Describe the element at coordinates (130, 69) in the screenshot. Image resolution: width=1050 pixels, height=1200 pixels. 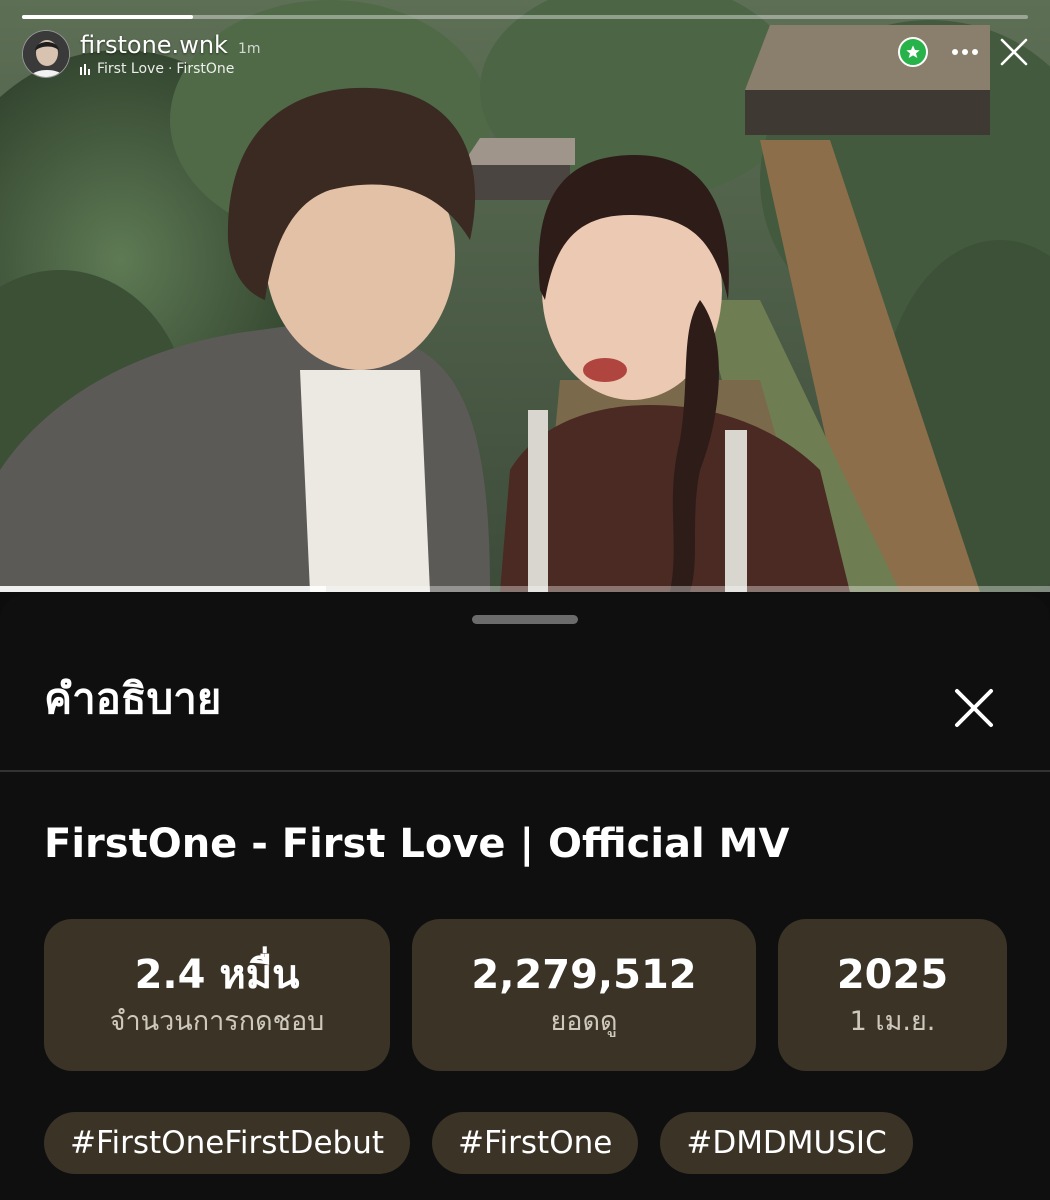
I see `music-title: First Love` at that location.